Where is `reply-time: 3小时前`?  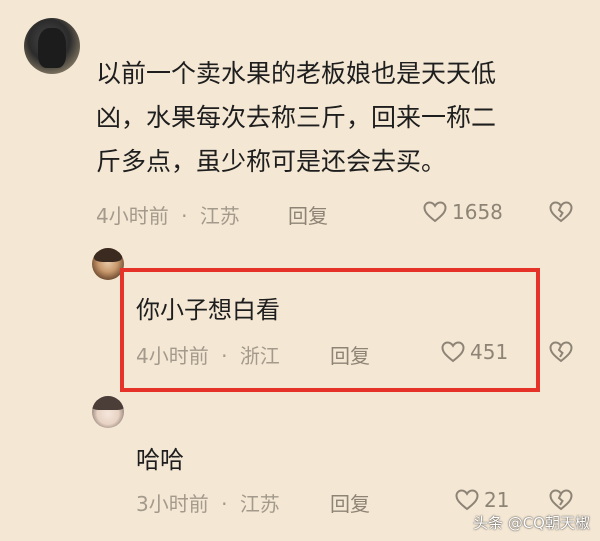 reply-time: 3小时前 is located at coordinates (172, 504).